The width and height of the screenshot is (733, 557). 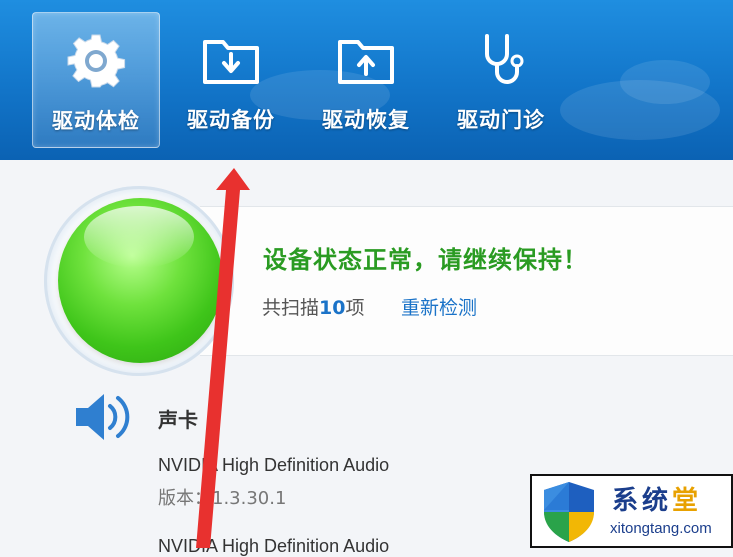 I want to click on tab-driver-clinic: 驱动门诊, so click(x=501, y=79).